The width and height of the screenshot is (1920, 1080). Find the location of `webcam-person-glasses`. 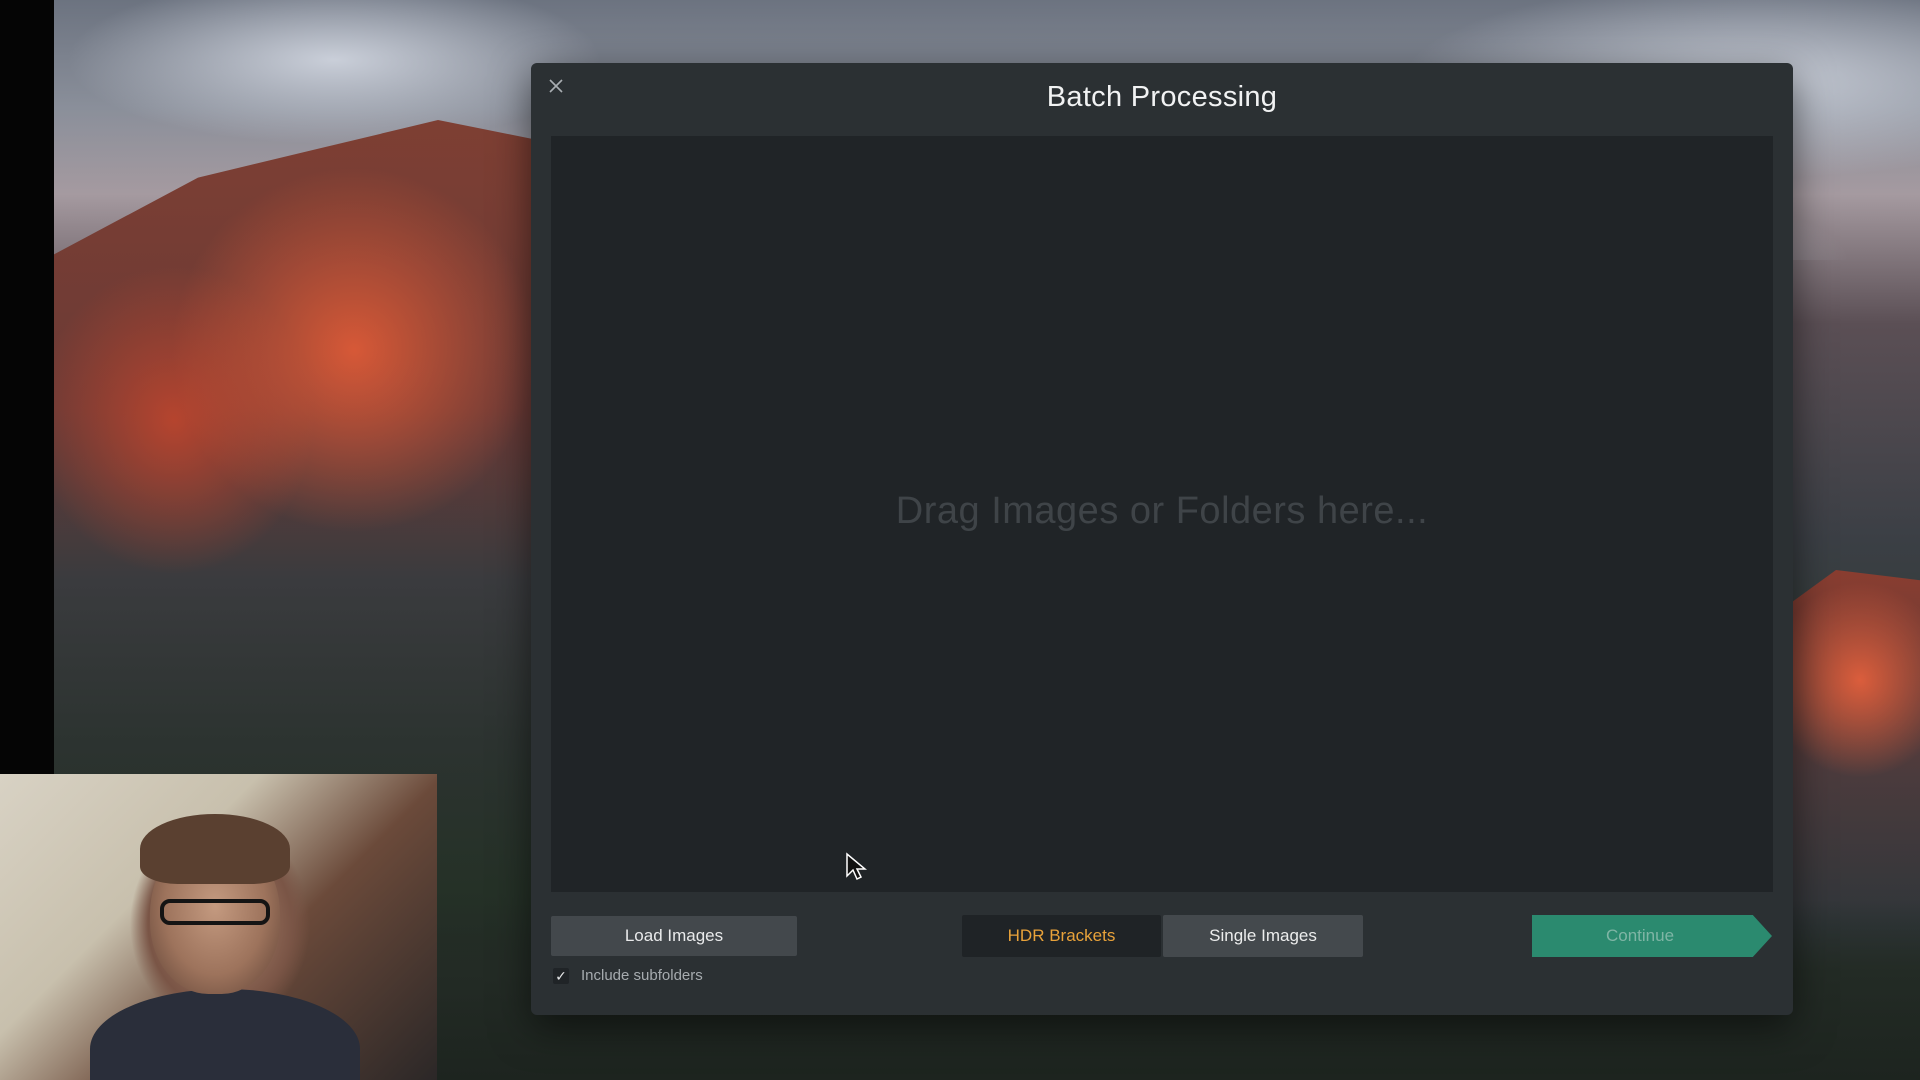

webcam-person-glasses is located at coordinates (215, 912).